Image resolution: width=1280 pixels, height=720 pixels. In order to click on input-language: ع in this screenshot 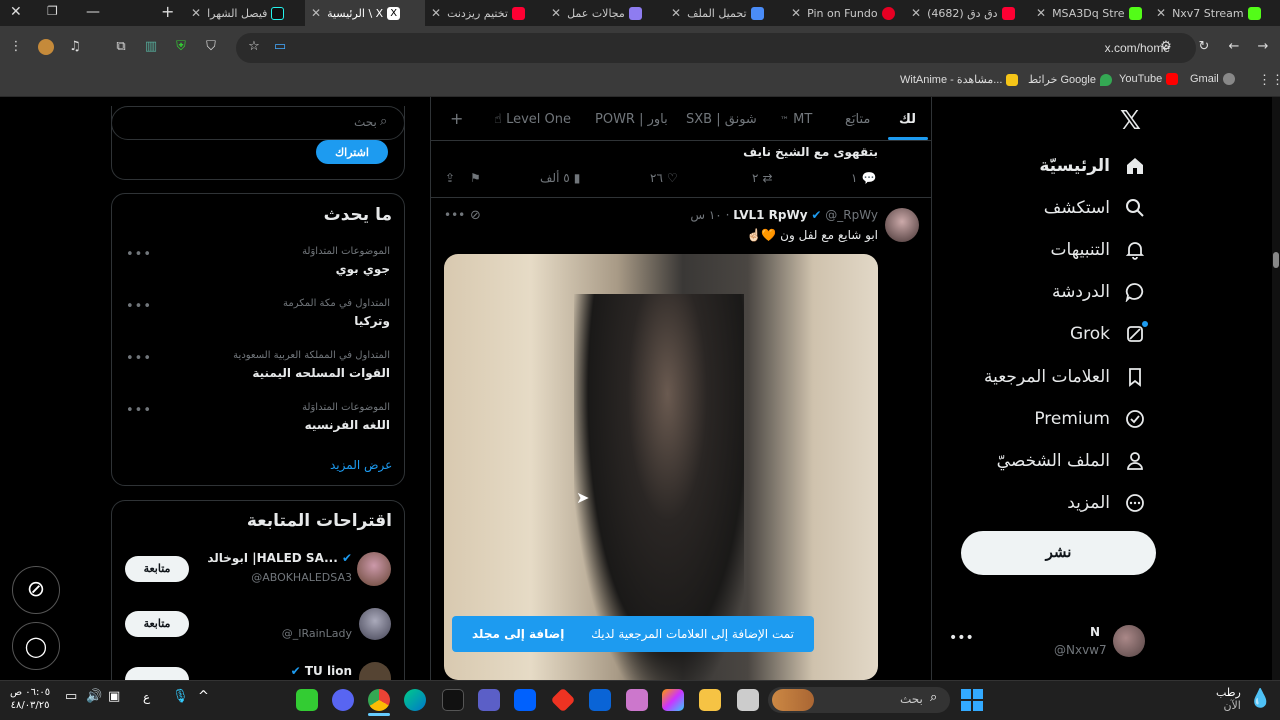, I will do `click(146, 697)`.